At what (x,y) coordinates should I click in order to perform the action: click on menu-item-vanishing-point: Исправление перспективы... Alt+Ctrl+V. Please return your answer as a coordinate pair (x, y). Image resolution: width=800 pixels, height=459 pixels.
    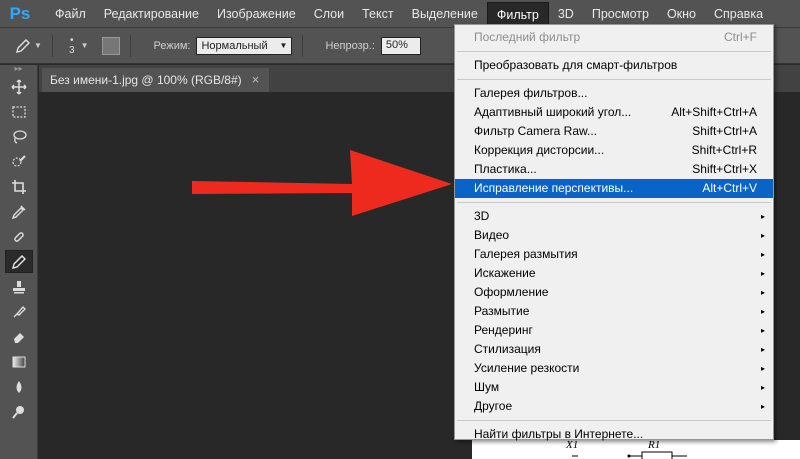
    Looking at the image, I should click on (614, 188).